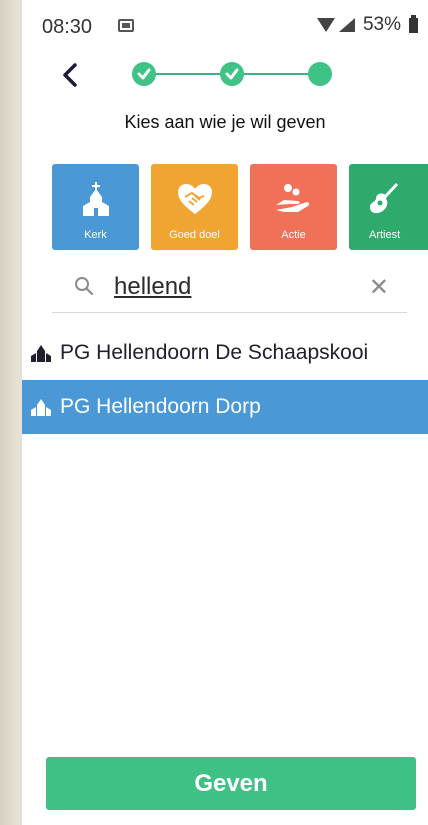 The height and width of the screenshot is (825, 428). I want to click on status-time: 08:30, so click(67, 27).